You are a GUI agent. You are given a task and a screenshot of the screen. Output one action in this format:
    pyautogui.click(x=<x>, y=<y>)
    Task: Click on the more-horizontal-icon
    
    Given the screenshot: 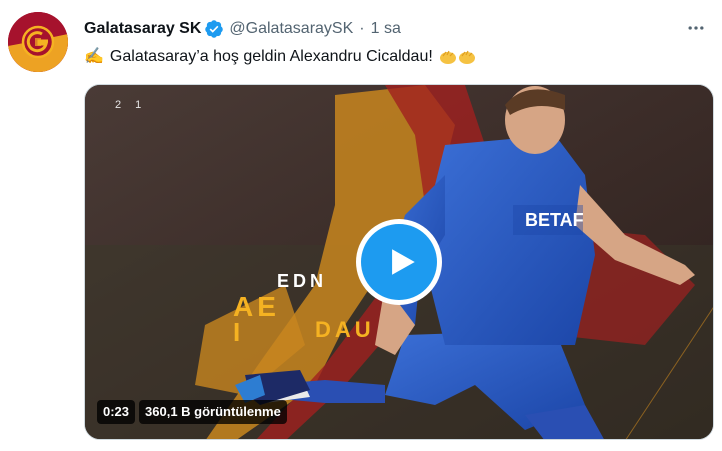 What is the action you would take?
    pyautogui.click(x=696, y=28)
    